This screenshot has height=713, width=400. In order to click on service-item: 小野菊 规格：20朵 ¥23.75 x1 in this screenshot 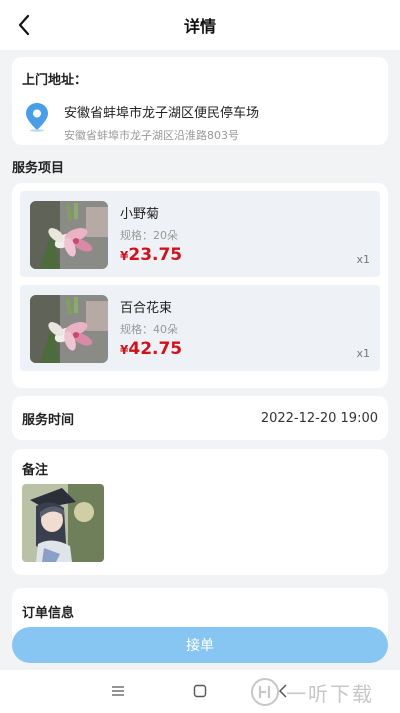, I will do `click(200, 234)`.